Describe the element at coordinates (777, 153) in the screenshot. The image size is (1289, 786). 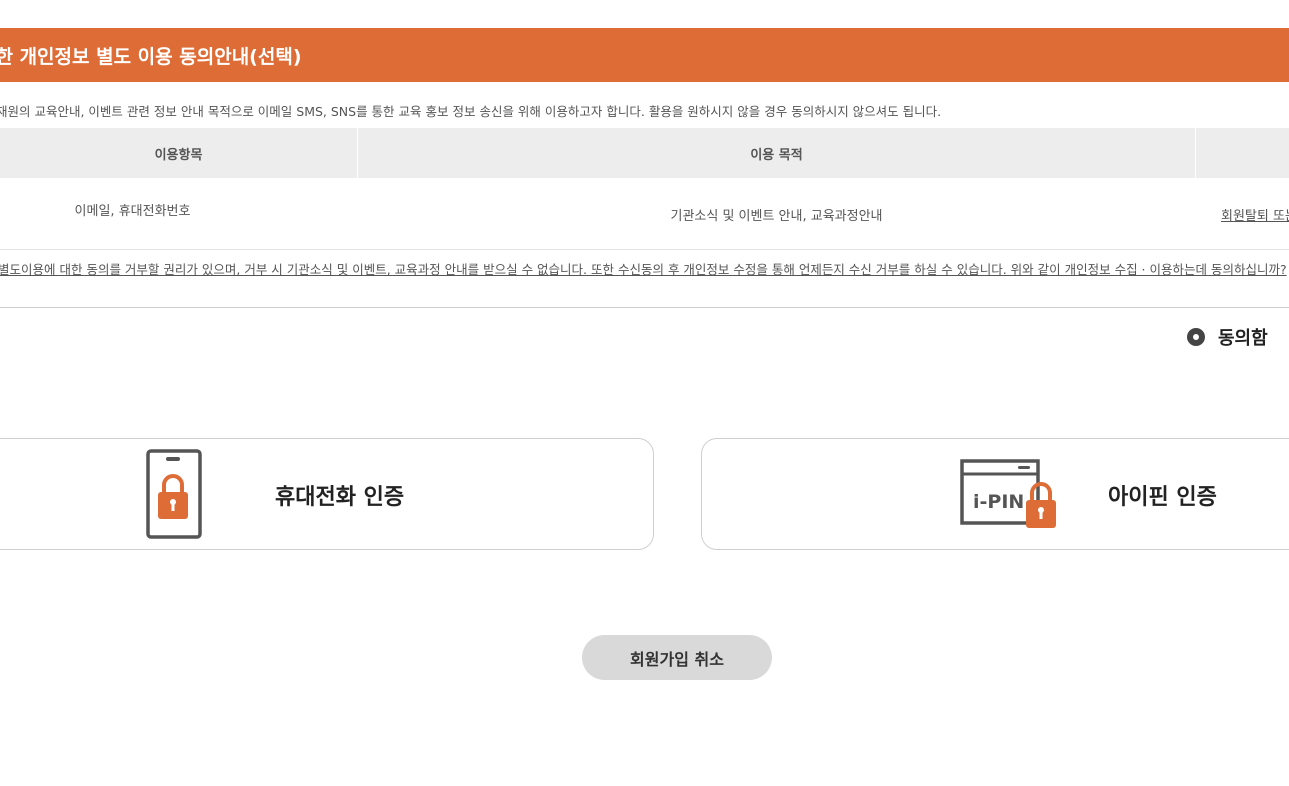
I see `column-usage-purpose: 이용 목적` at that location.